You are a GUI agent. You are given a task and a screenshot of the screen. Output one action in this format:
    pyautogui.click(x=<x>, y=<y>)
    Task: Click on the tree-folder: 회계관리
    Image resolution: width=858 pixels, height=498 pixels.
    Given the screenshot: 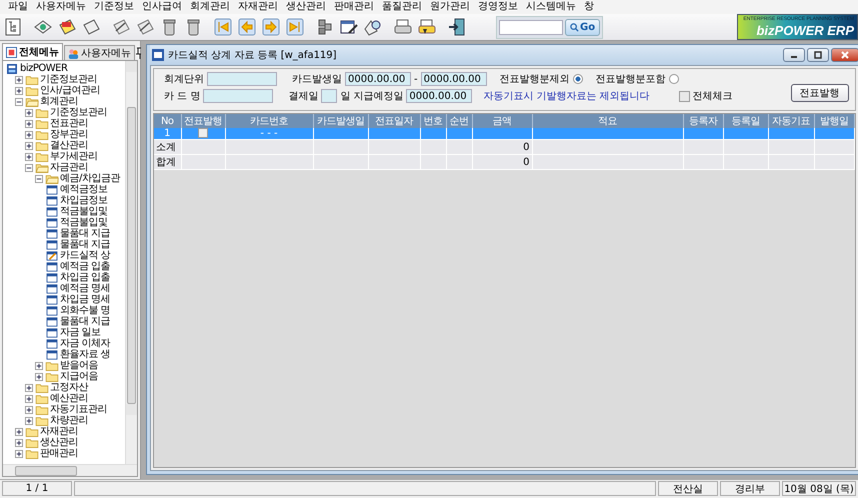 What is the action you would take?
    pyautogui.click(x=59, y=101)
    